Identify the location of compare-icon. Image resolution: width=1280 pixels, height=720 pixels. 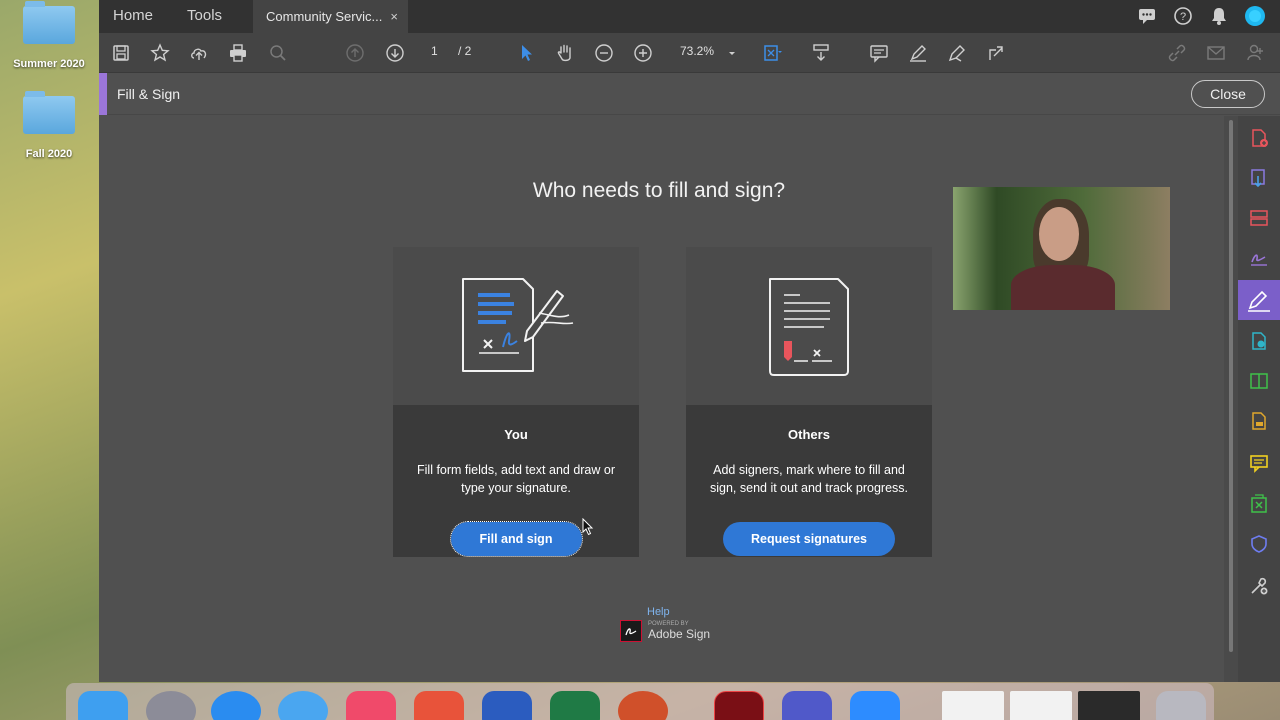
(1259, 381).